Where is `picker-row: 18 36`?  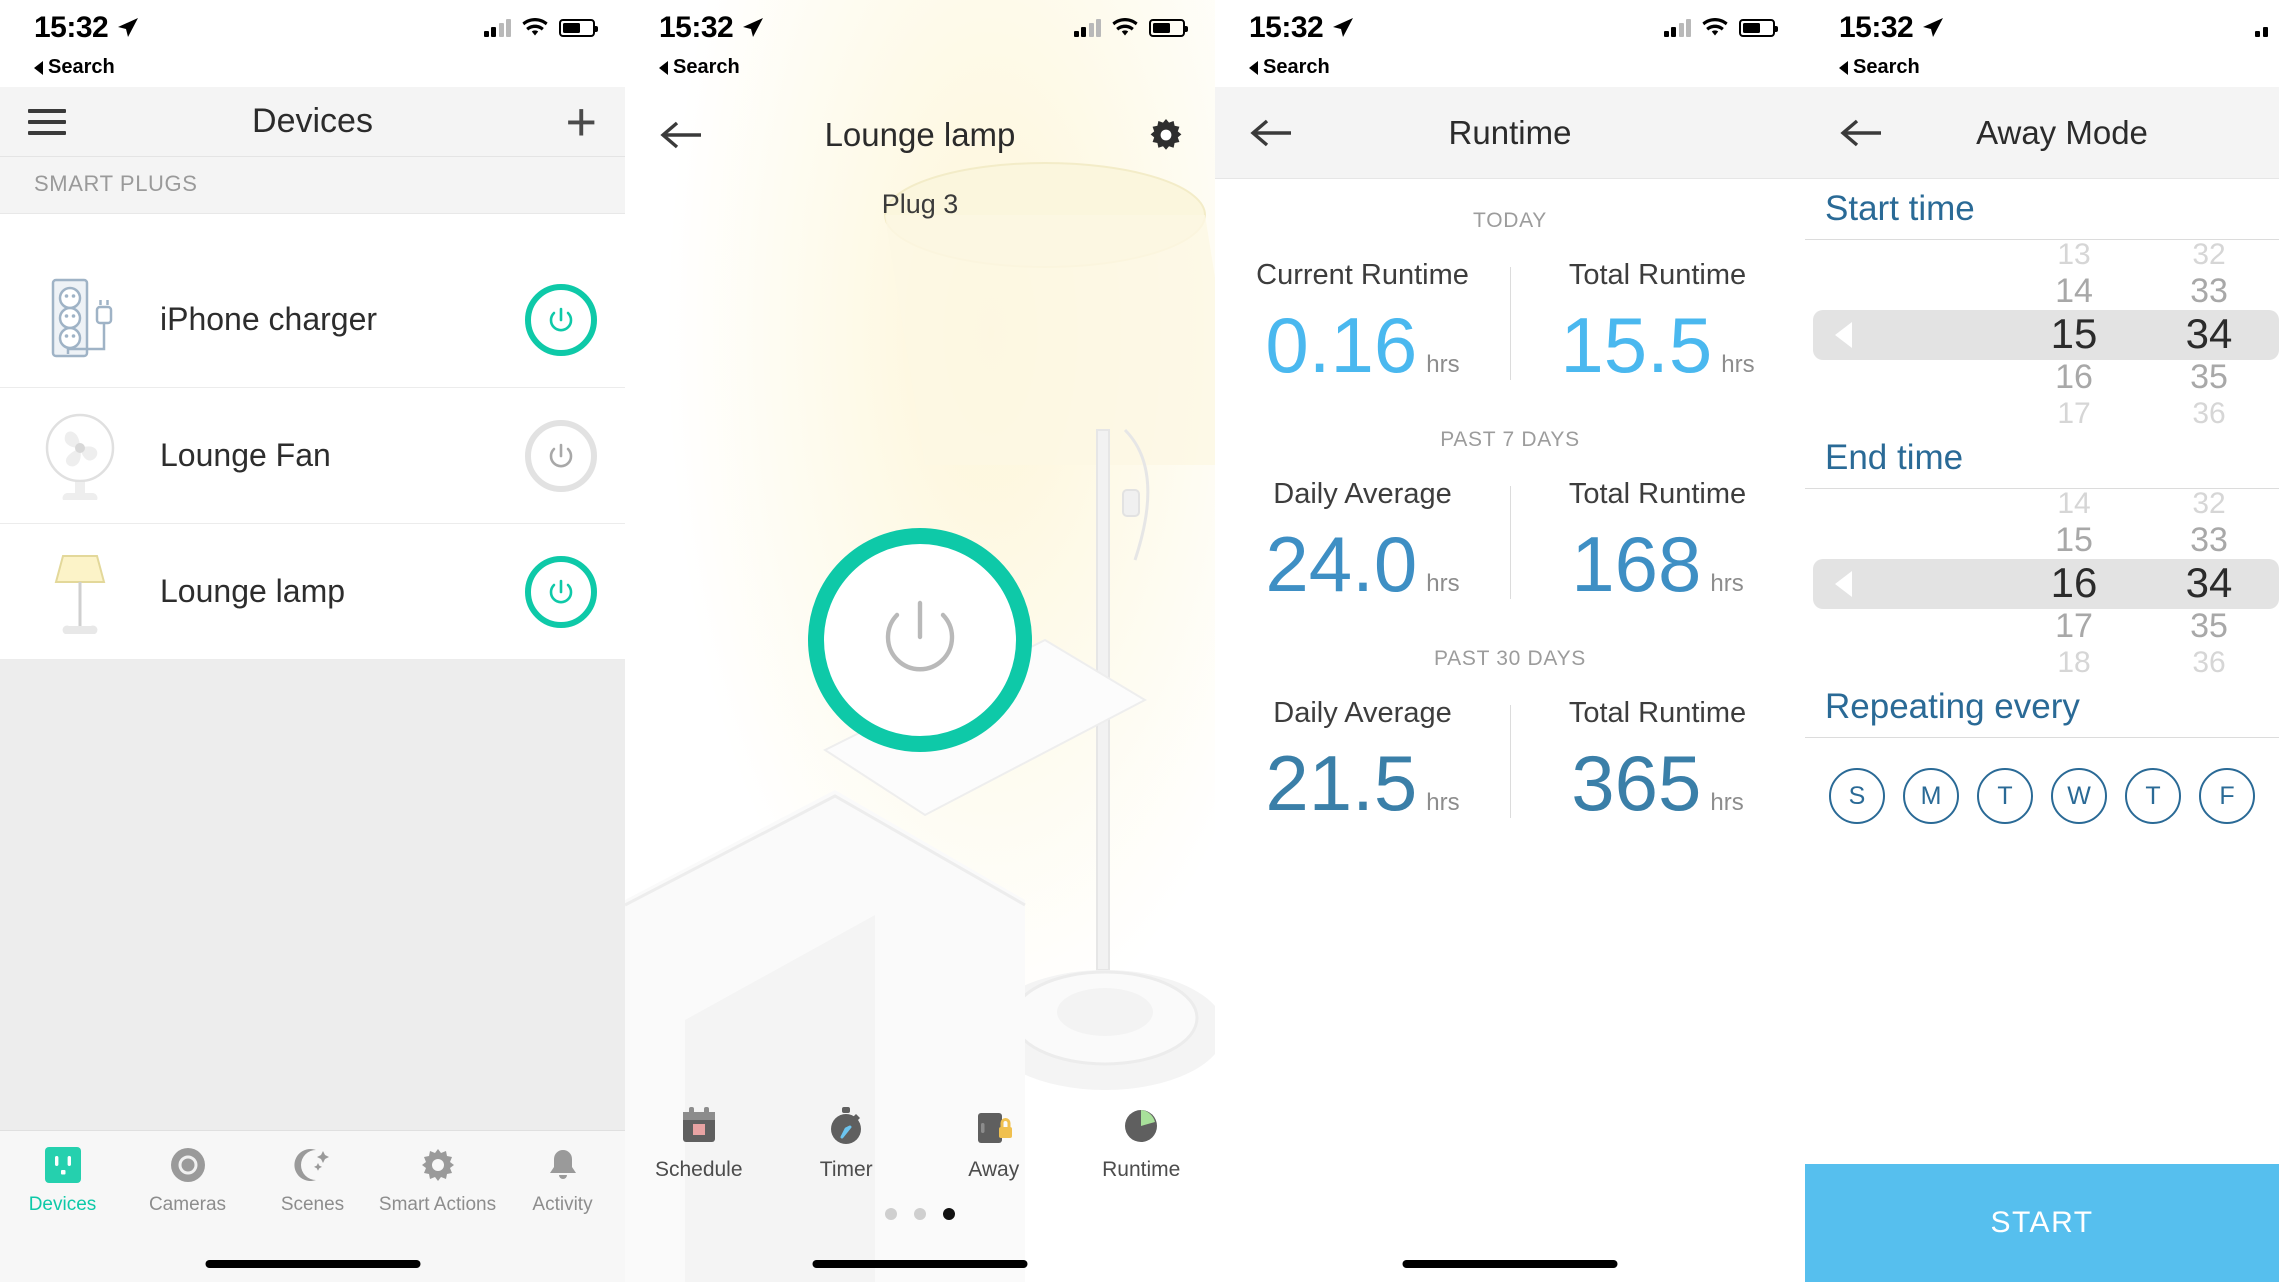
picker-row: 18 36 is located at coordinates (2042, 663).